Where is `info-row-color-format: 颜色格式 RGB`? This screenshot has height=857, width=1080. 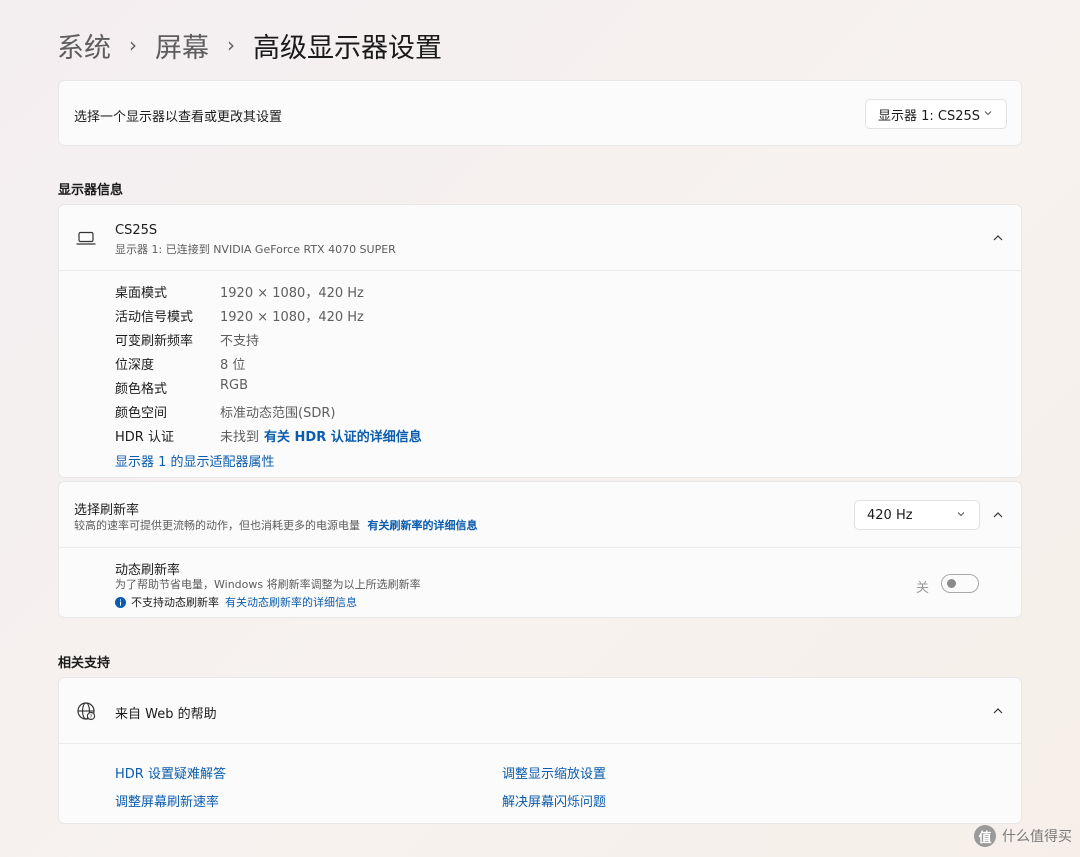
info-row-color-format: 颜色格式 RGB is located at coordinates (182, 387).